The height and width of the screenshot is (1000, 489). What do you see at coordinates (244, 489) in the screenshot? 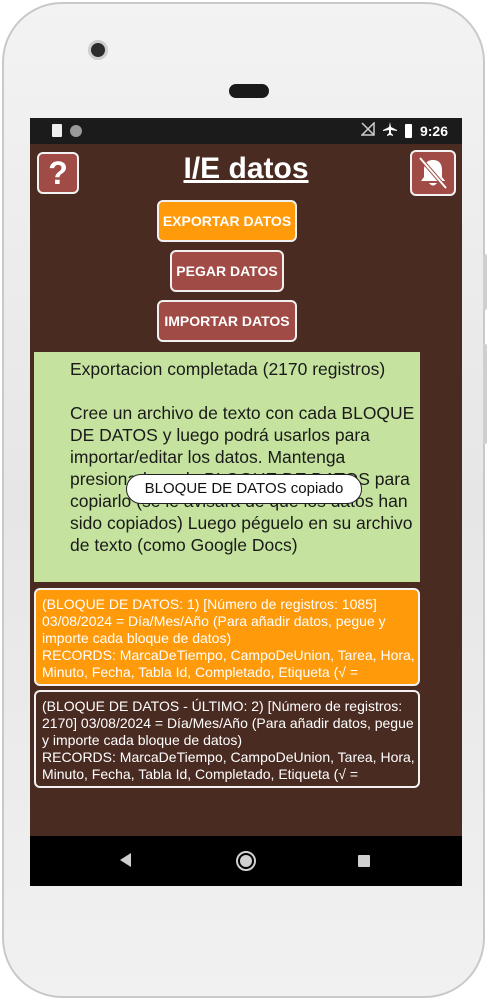
I see `copied-toast: BLOQUE DE DATOS copiado` at bounding box center [244, 489].